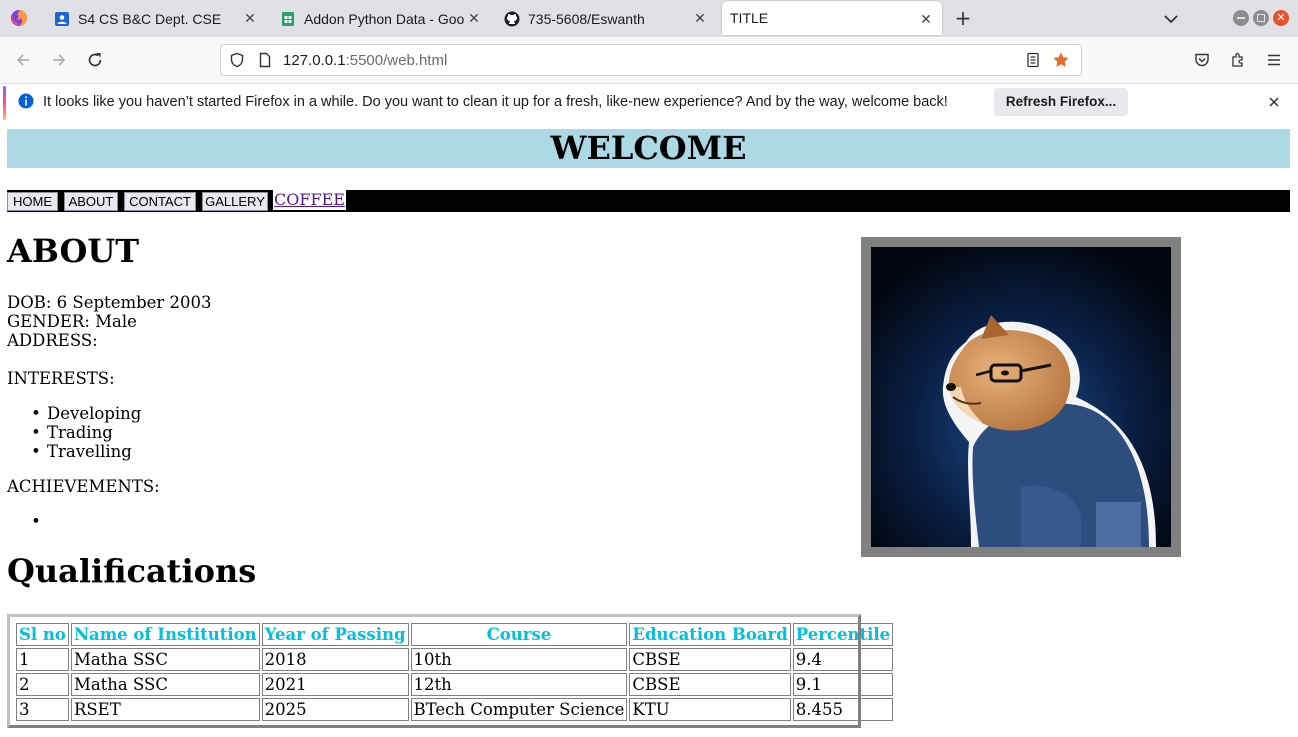 Image resolution: width=1298 pixels, height=737 pixels. What do you see at coordinates (165, 709) in the screenshot?
I see `table-cell: RSET` at bounding box center [165, 709].